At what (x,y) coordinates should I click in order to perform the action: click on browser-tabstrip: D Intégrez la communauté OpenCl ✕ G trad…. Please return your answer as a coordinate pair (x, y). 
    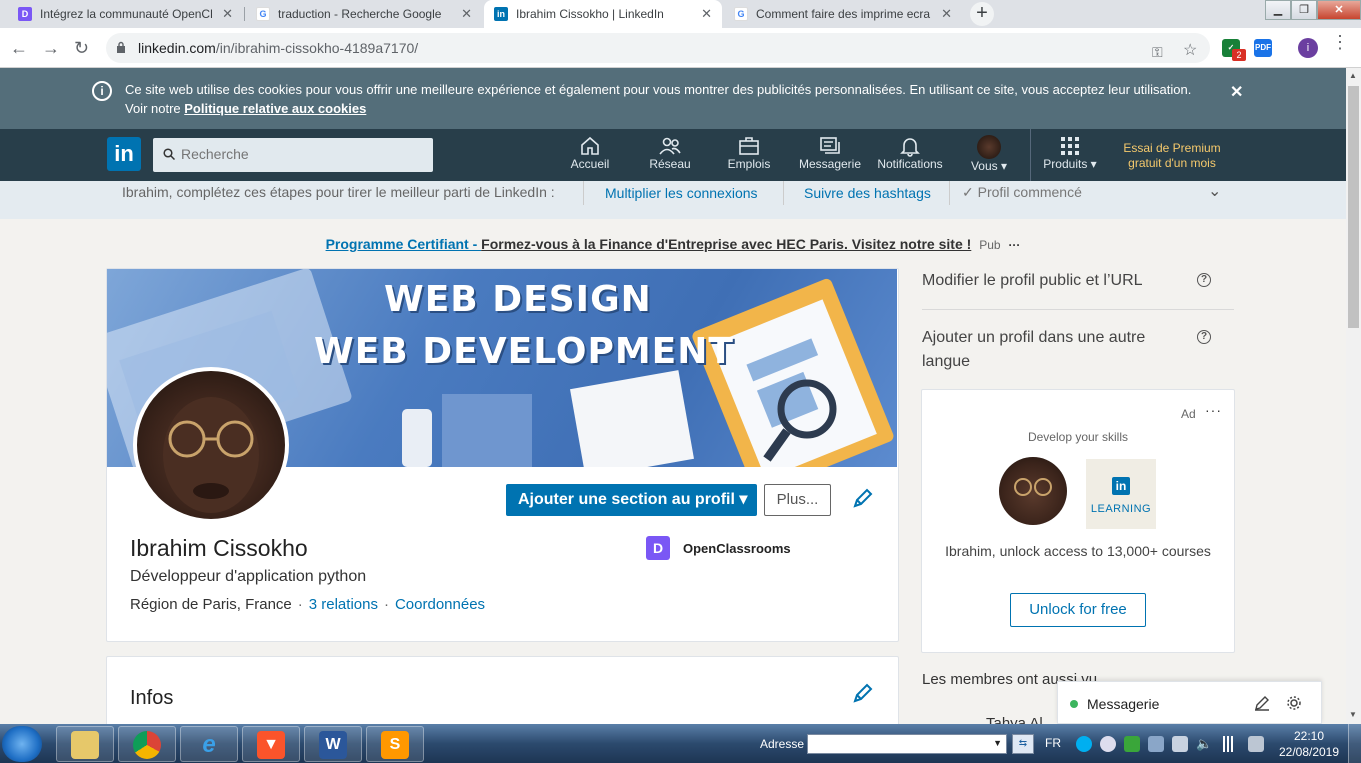
    Looking at the image, I should click on (680, 14).